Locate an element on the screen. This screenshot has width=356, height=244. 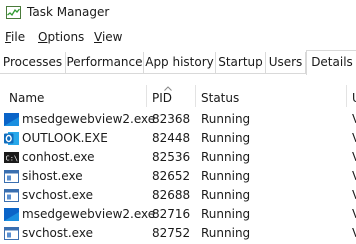
table-row: sihost.exe 82652 Running V is located at coordinates (178, 176).